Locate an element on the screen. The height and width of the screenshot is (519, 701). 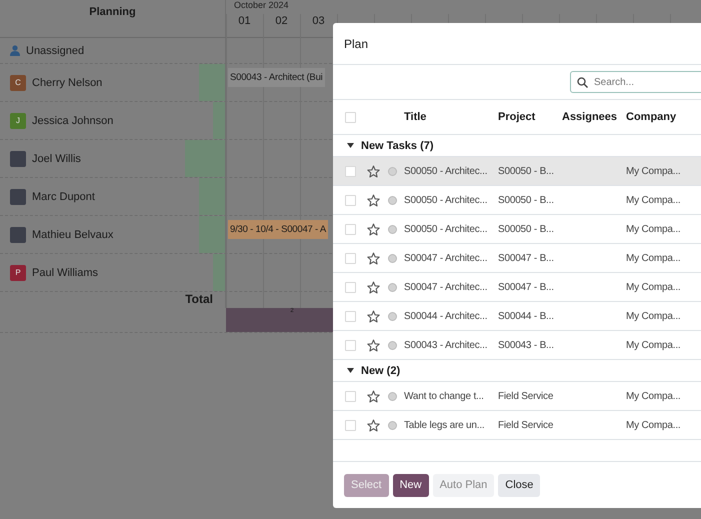
letter-avatar: P is located at coordinates (18, 272).